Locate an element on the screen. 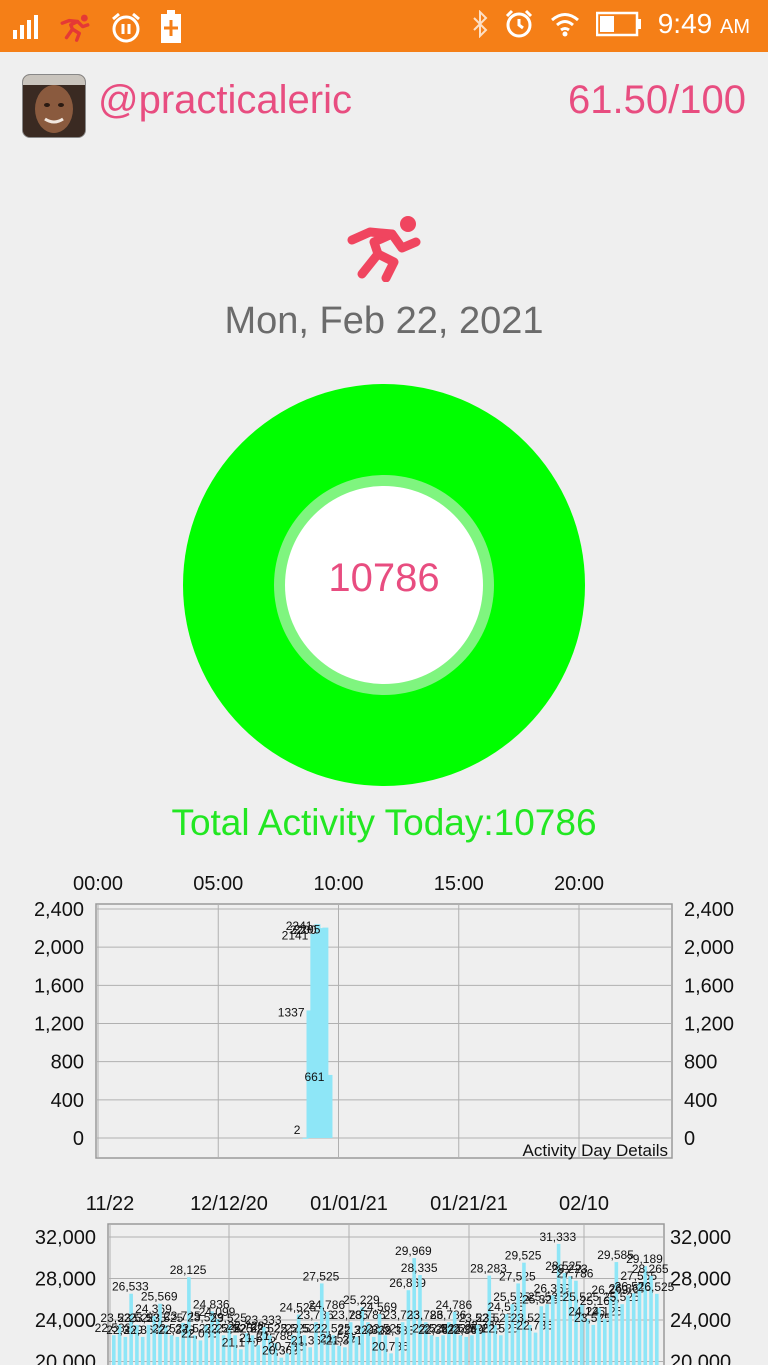 The image size is (768, 1365). y-tick-label-left: 24,000 is located at coordinates (65, 1321).